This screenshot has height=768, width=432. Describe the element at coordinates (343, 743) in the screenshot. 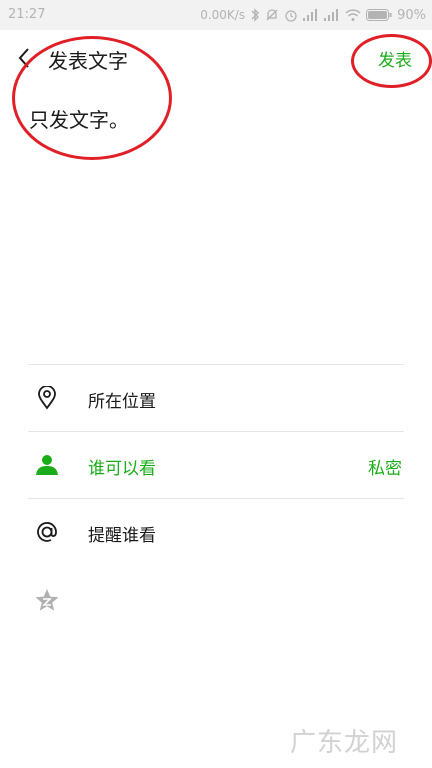

I see `watermark: 广东龙网` at that location.